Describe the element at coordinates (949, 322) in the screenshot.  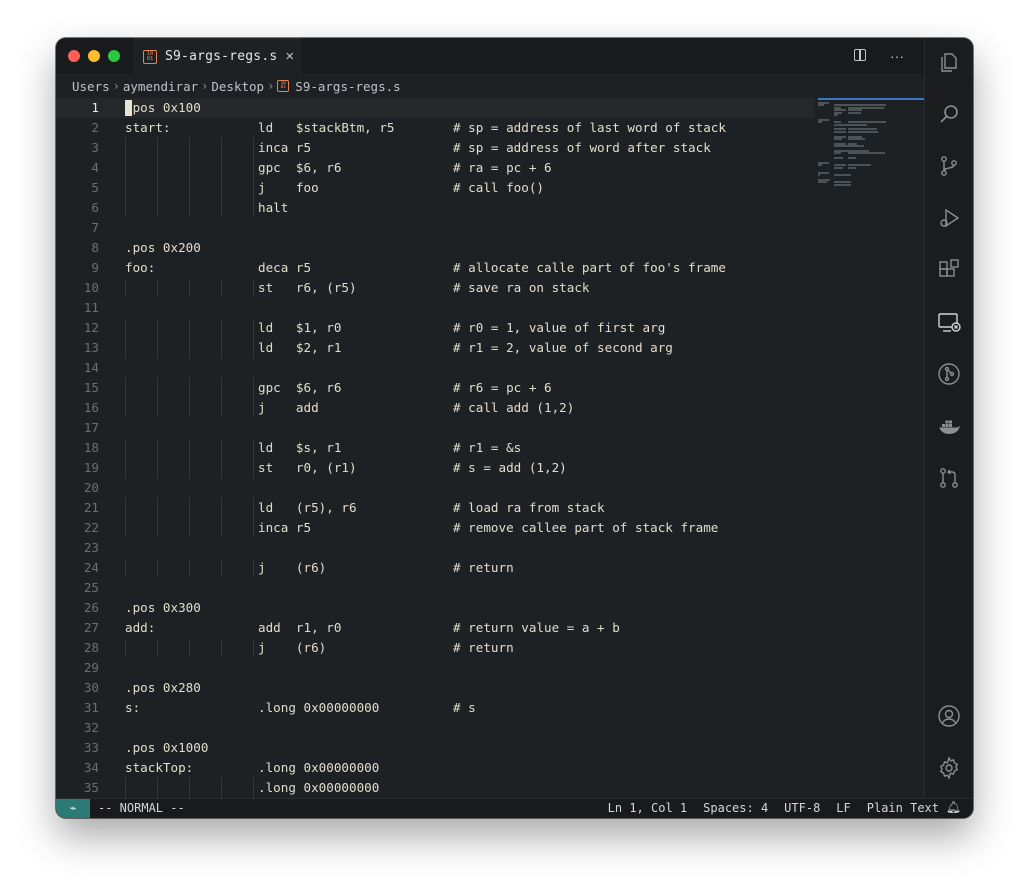
I see `remote-explorer-icon` at that location.